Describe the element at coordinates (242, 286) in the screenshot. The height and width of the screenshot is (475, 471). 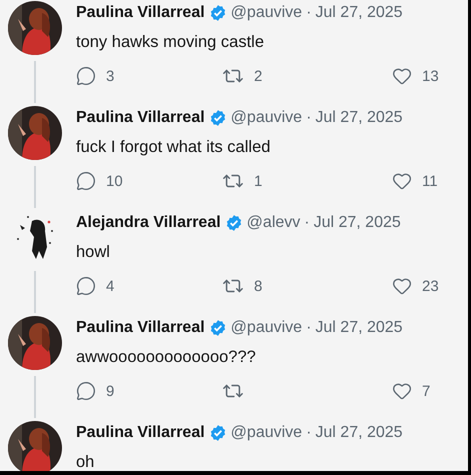
I see `retweet-button: 8` at that location.